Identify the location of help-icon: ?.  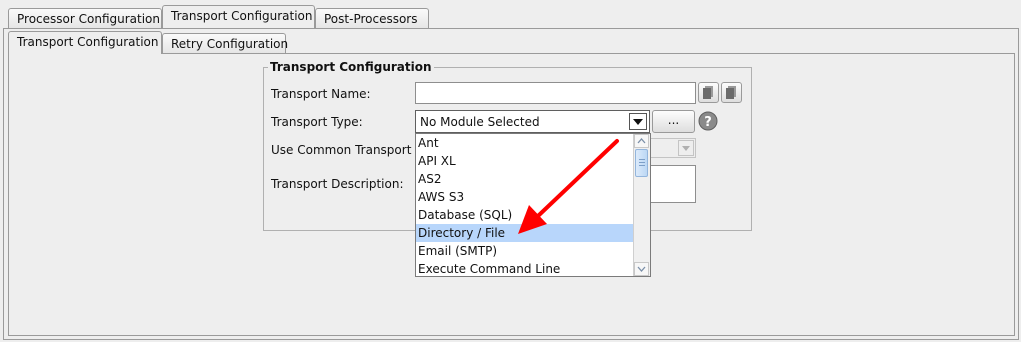
(708, 121).